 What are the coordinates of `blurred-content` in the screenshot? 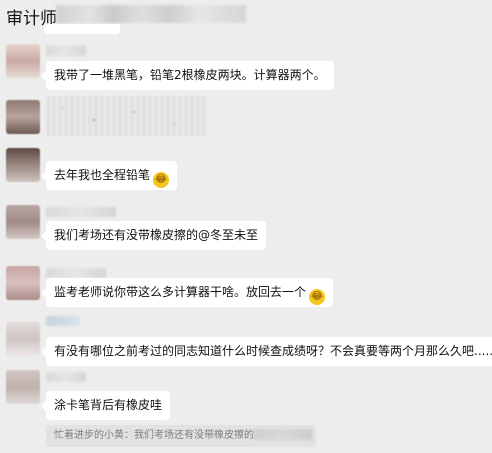 It's located at (126, 116).